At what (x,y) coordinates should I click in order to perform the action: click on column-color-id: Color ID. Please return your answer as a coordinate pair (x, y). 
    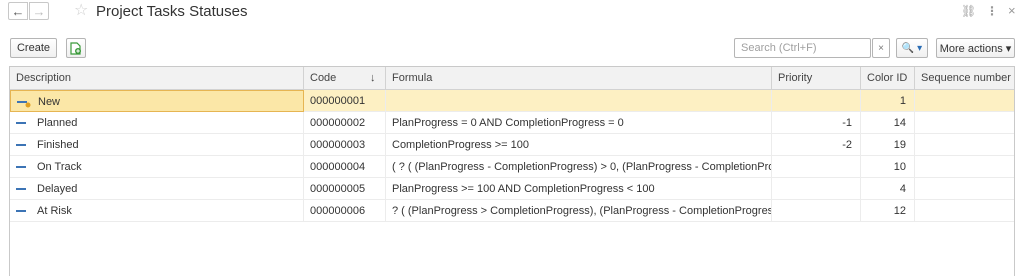
    Looking at the image, I should click on (888, 78).